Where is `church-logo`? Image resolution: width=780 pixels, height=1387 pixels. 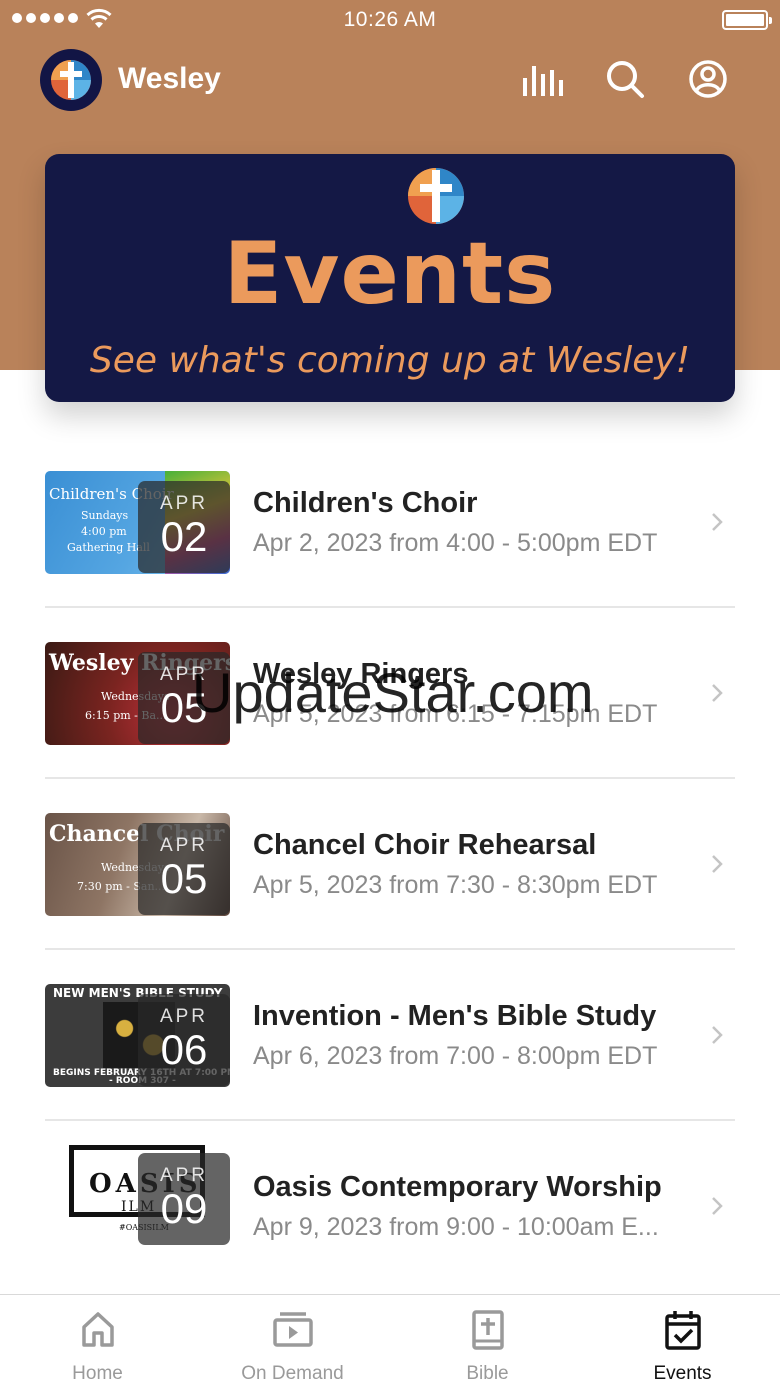 church-logo is located at coordinates (71, 80).